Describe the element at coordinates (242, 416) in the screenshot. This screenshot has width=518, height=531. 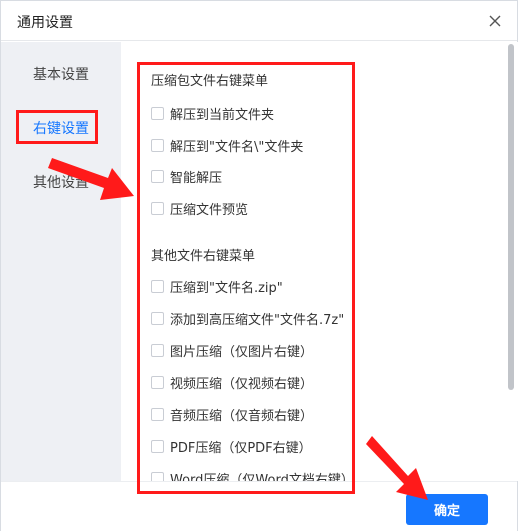
I see `option-label: 音频压缩（仅音频右键）` at that location.